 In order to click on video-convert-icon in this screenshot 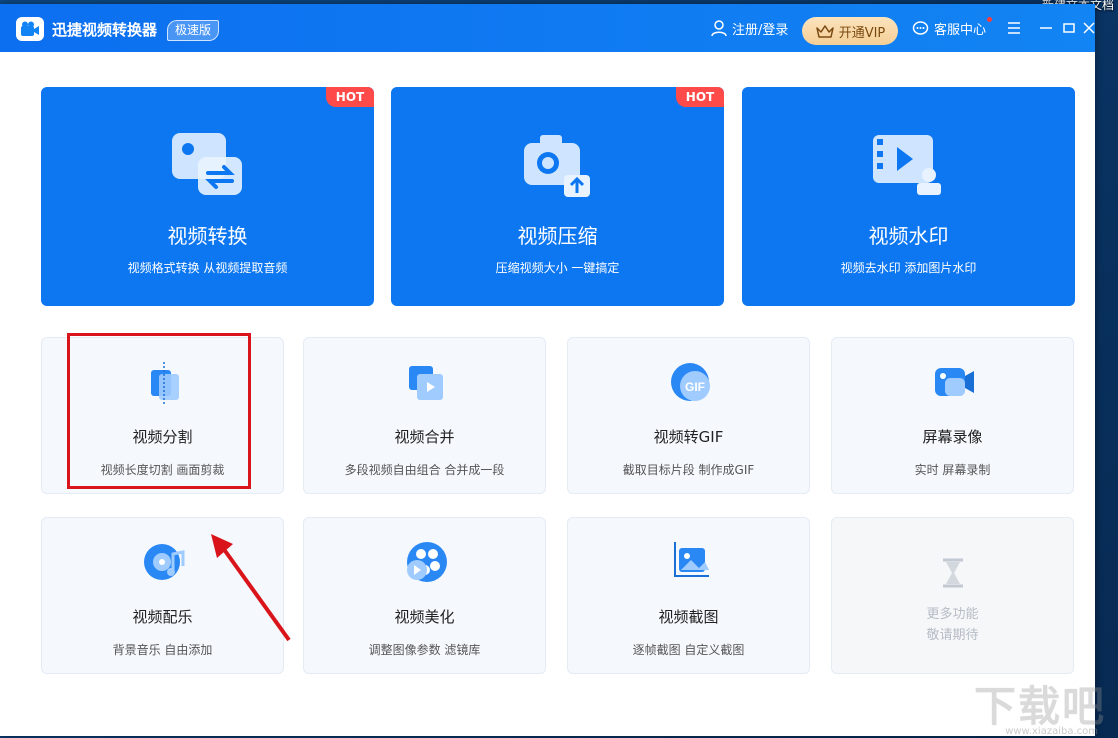, I will do `click(207, 164)`.